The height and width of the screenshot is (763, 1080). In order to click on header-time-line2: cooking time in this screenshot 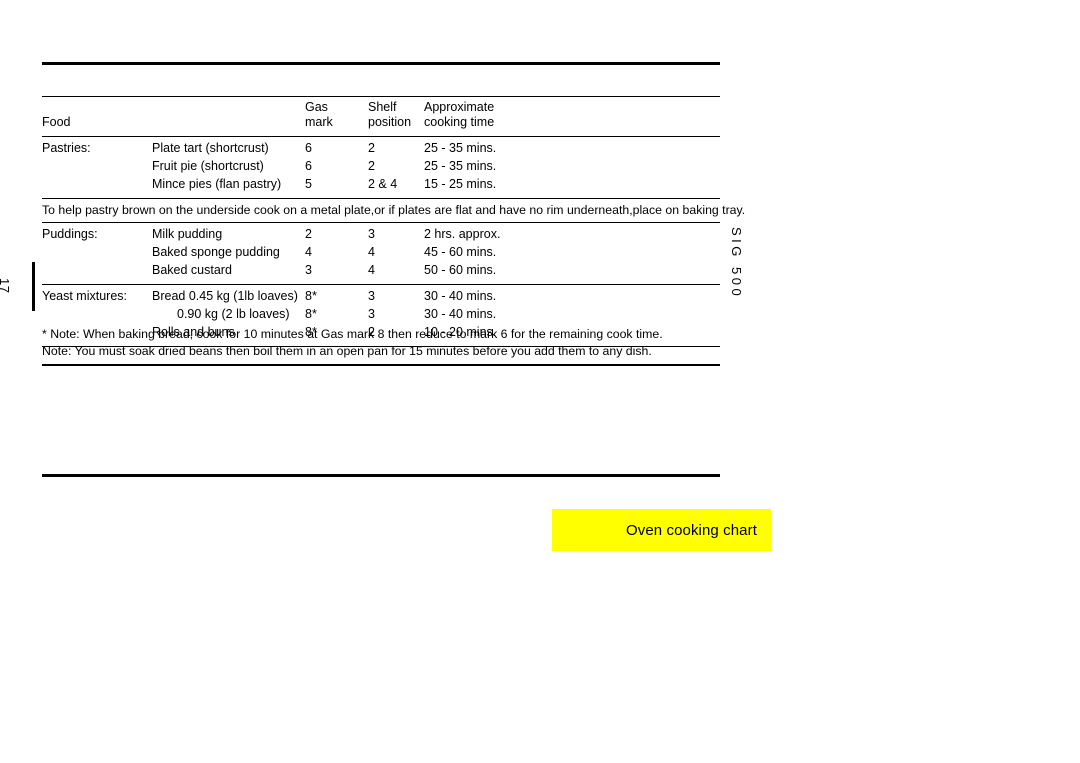, I will do `click(572, 126)`.